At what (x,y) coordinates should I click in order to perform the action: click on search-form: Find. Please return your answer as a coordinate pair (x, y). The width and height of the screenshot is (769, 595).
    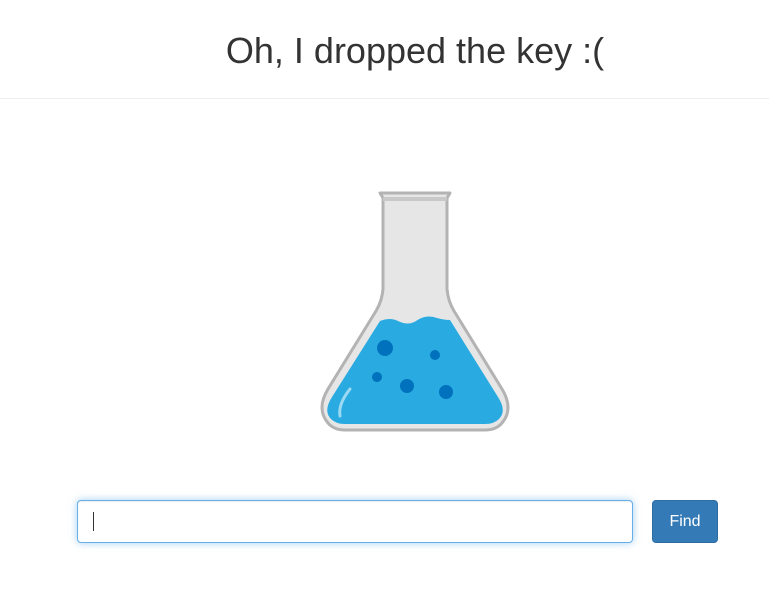
    Looking at the image, I should click on (398, 522).